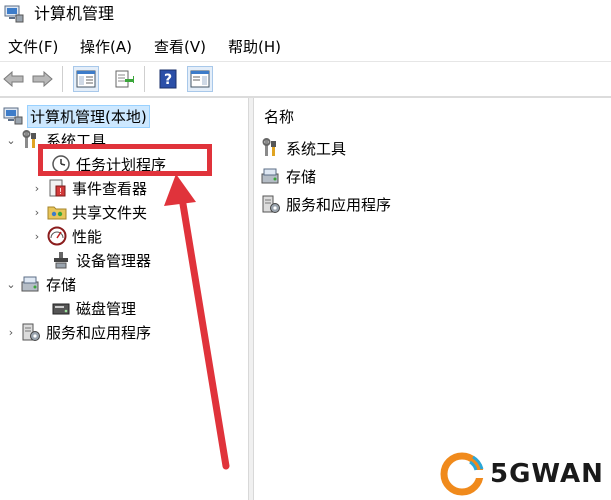 This screenshot has width=611, height=500. Describe the element at coordinates (316, 148) in the screenshot. I see `list-item-label: 系统工具` at that location.